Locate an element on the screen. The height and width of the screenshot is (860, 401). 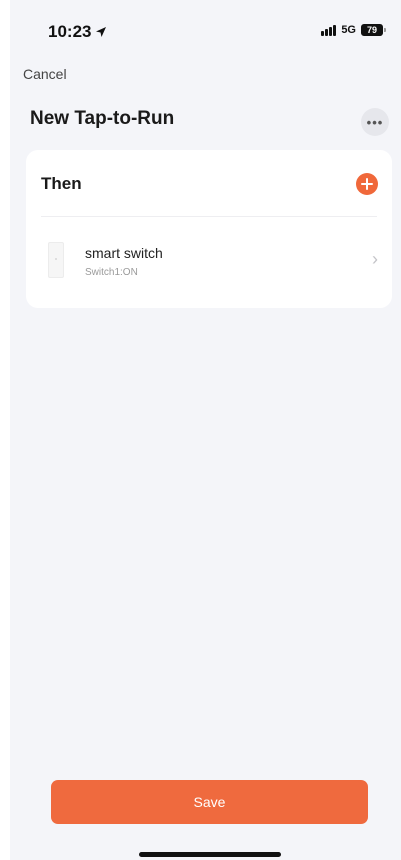
divider is located at coordinates (209, 216).